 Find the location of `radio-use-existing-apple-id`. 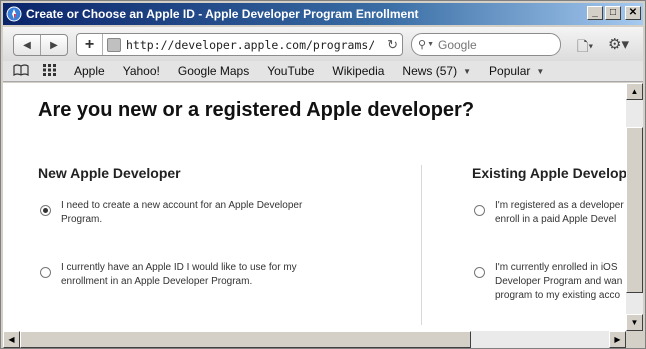

radio-use-existing-apple-id is located at coordinates (45, 272).